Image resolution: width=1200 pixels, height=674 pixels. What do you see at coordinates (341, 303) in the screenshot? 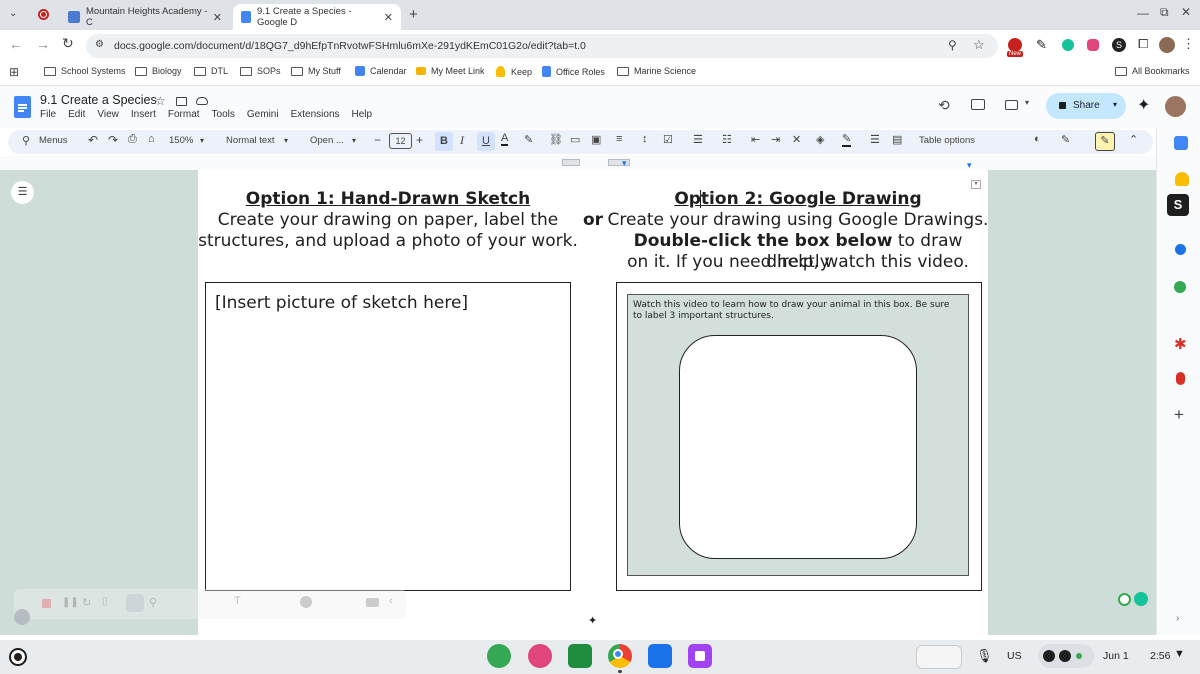
I see `sketch-placeholder: [Insert picture of sketch here]` at bounding box center [341, 303].